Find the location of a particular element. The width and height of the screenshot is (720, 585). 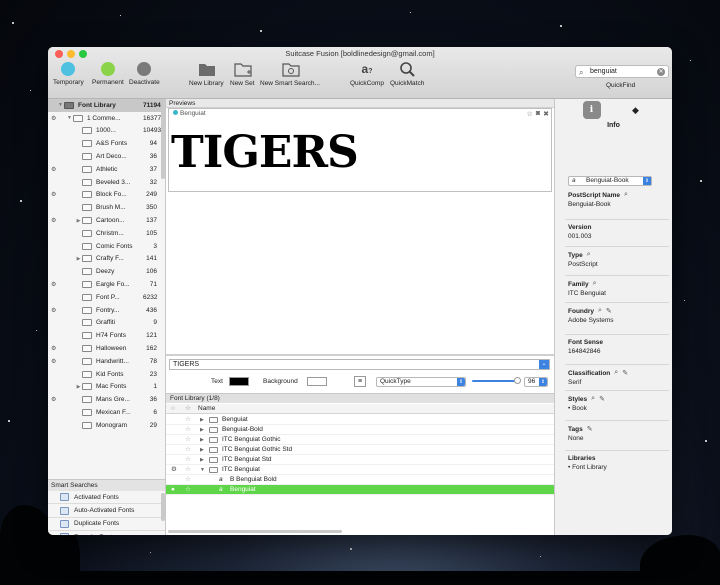

sidebar-set-item: H74 Fonts 121 is located at coordinates (106, 335).